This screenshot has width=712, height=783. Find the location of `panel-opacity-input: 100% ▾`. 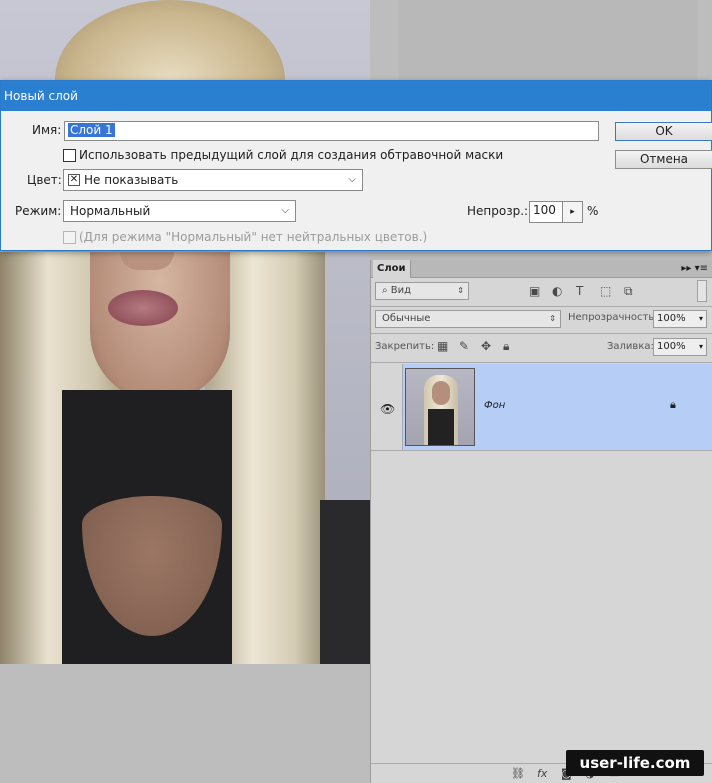

panel-opacity-input: 100% ▾ is located at coordinates (680, 319).